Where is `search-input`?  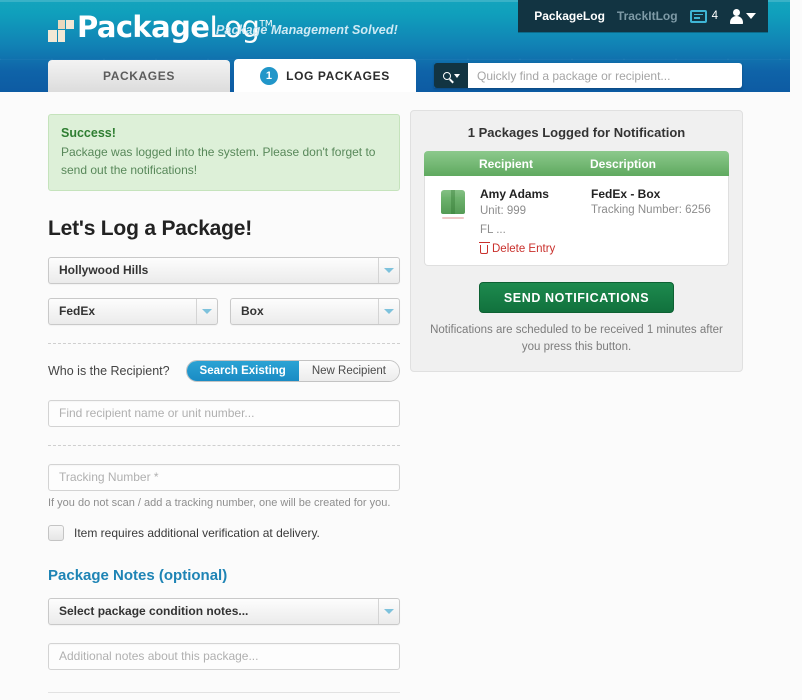
search-input is located at coordinates (605, 75).